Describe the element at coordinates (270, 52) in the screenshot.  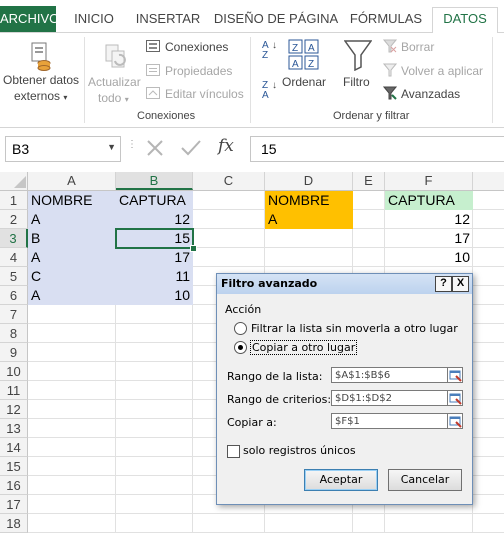
I see `sort-az-icon: A Z ↓` at that location.